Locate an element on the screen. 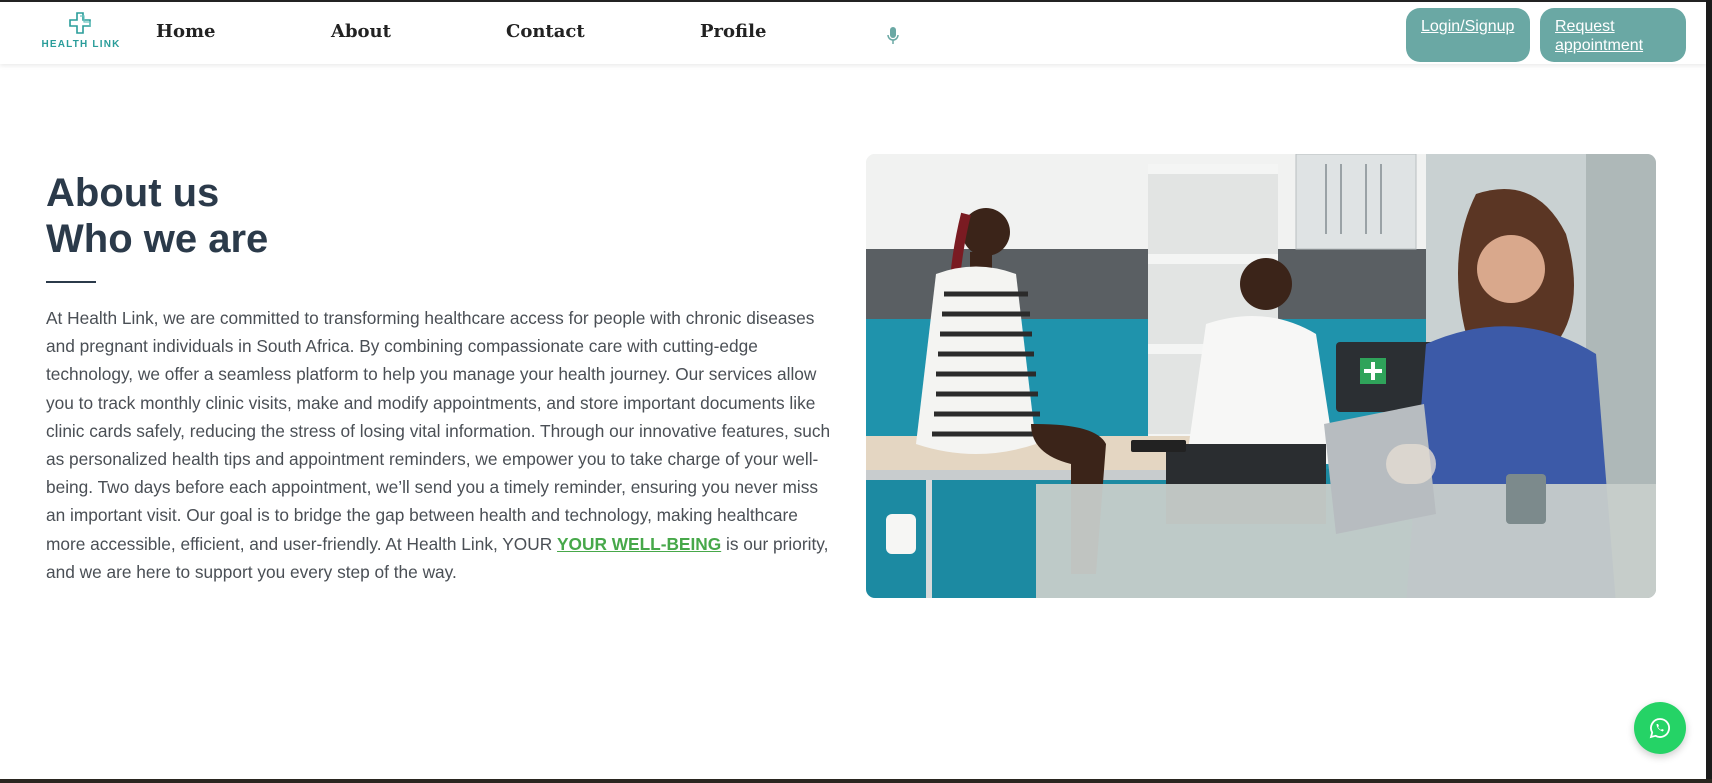  nav-contact: Contact is located at coordinates (545, 31).